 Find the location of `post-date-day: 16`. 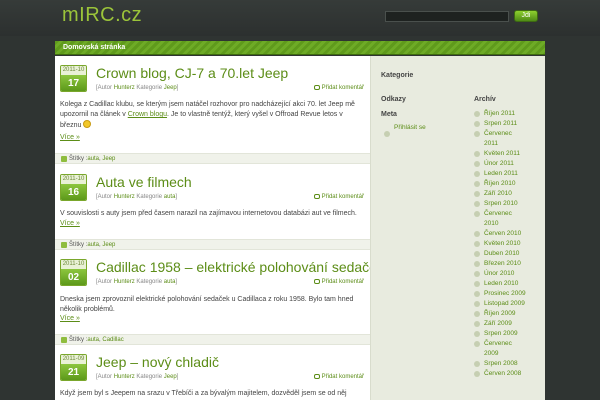

post-date-day: 16 is located at coordinates (73, 192).